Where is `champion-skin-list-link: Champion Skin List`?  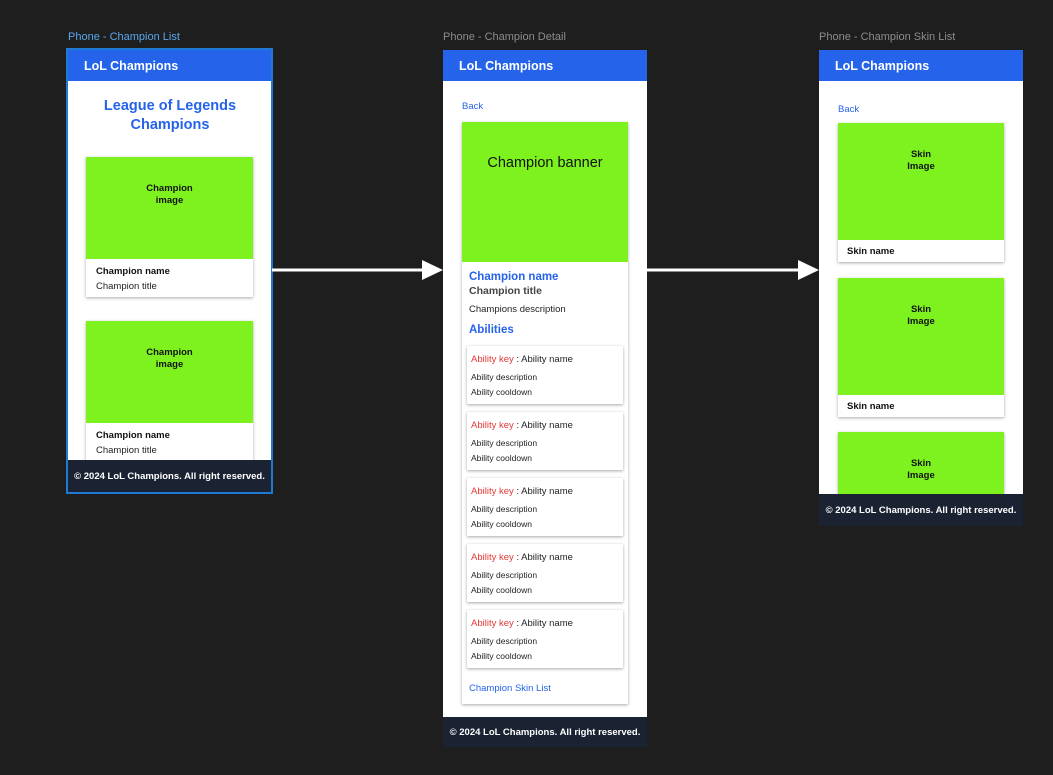 champion-skin-list-link: Champion Skin List is located at coordinates (510, 688).